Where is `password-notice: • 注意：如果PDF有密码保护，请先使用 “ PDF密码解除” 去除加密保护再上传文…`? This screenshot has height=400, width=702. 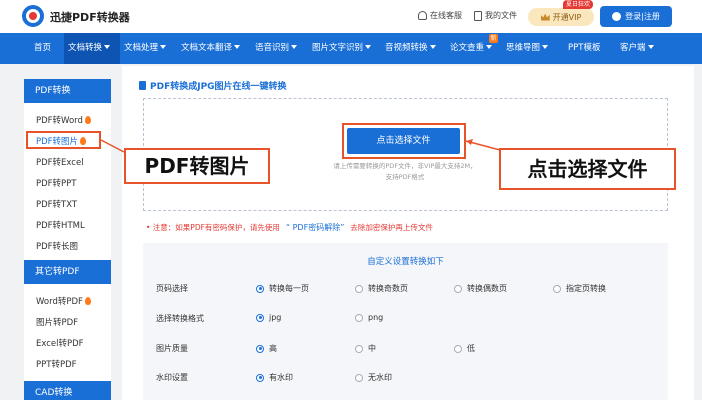 password-notice: • 注意：如果PDF有密码保护，请先使用 “ PDF密码解除” 去除加密保护再上传文… is located at coordinates (289, 227).